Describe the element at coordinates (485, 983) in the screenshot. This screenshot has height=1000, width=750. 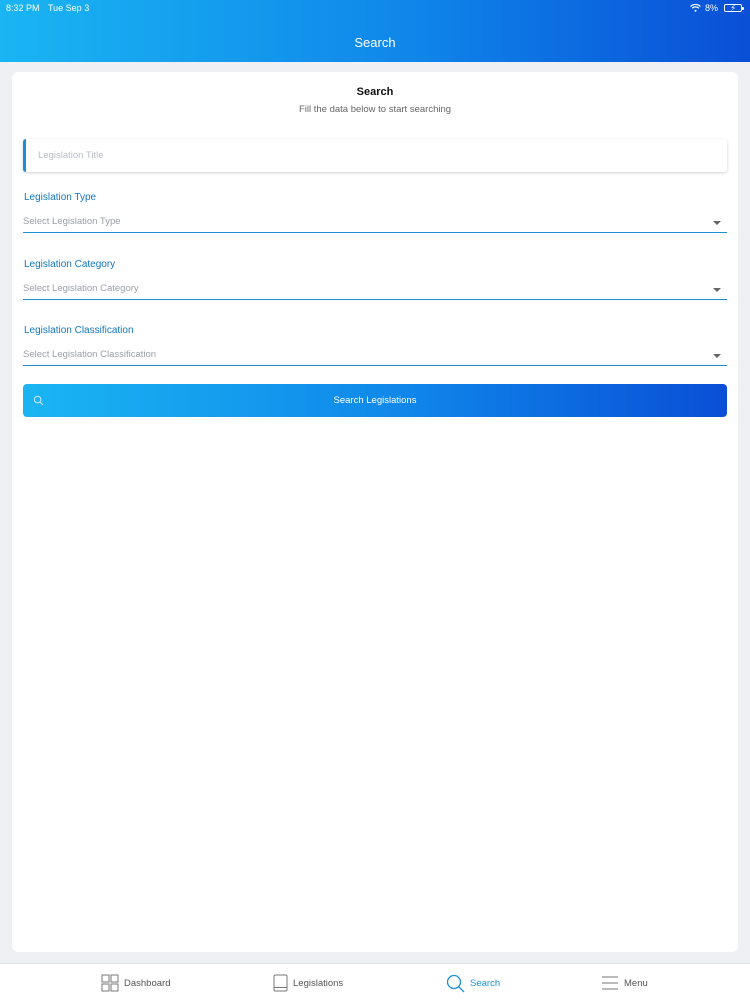
I see `tab-search-label: Search` at that location.